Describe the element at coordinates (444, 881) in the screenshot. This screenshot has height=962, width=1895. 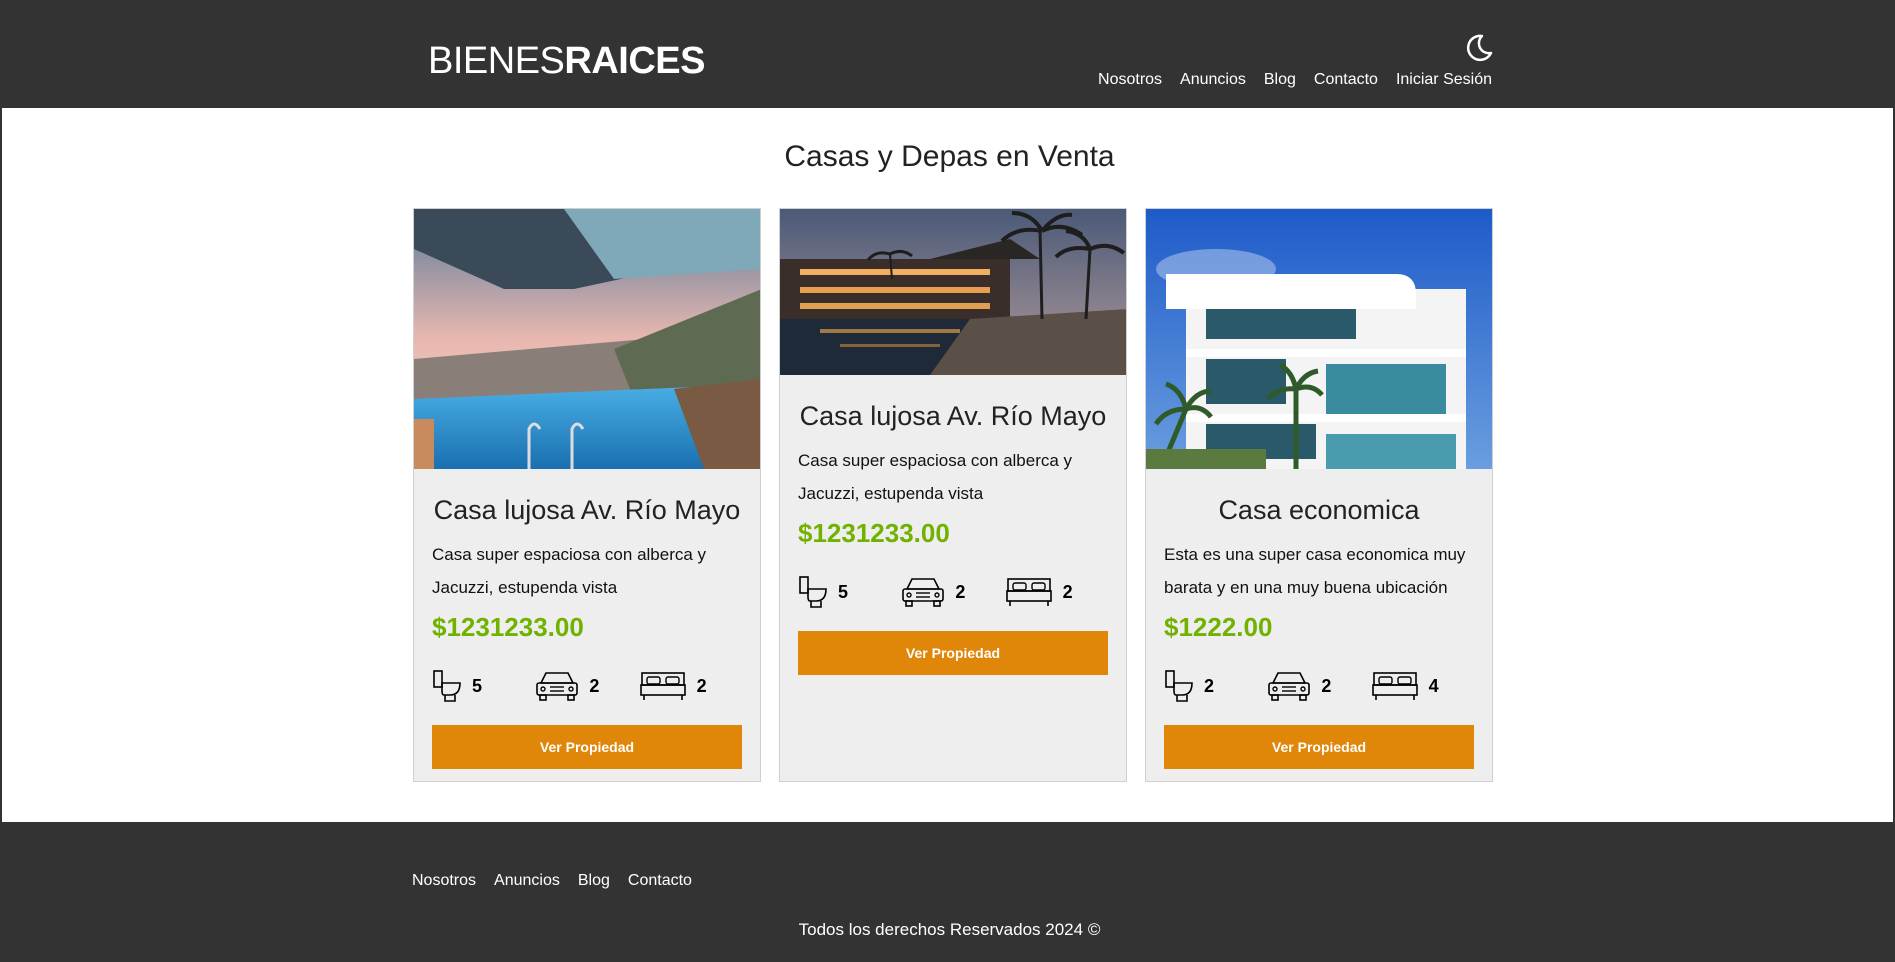
I see `footer-link-nosotros: Nosotros` at that location.